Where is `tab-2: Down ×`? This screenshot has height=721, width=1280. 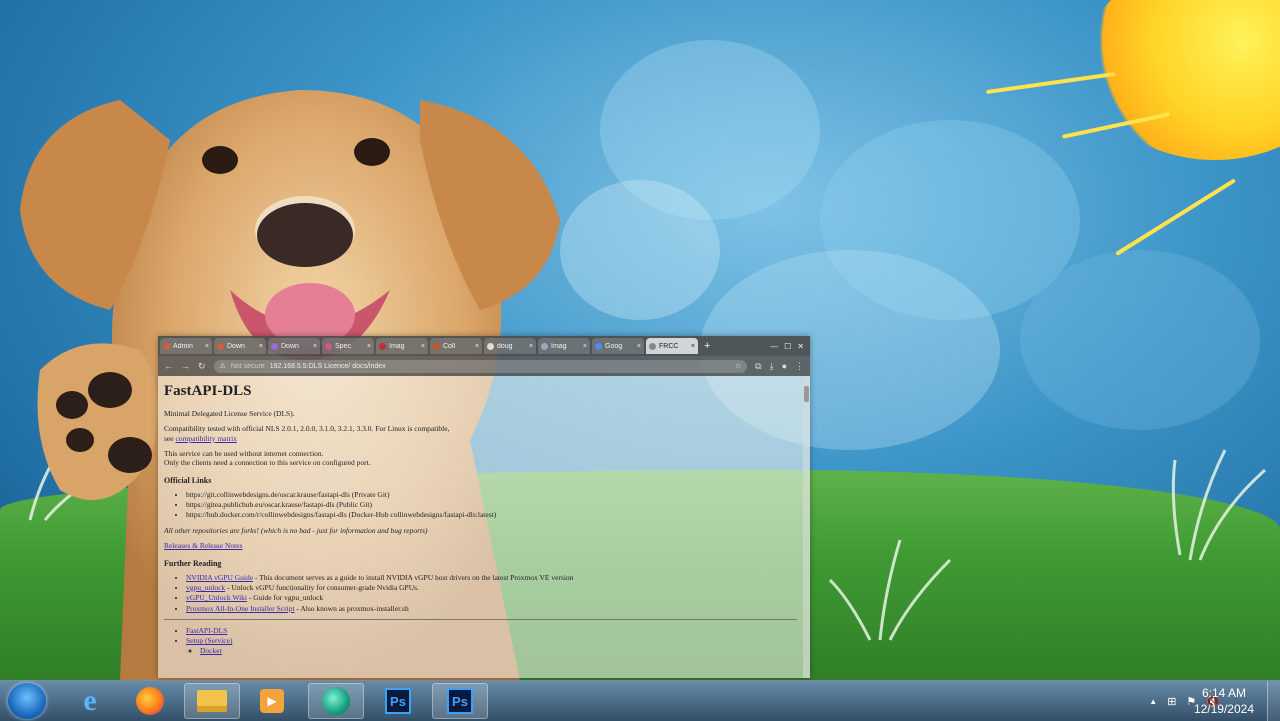
tab-2: Down × is located at coordinates (294, 346).